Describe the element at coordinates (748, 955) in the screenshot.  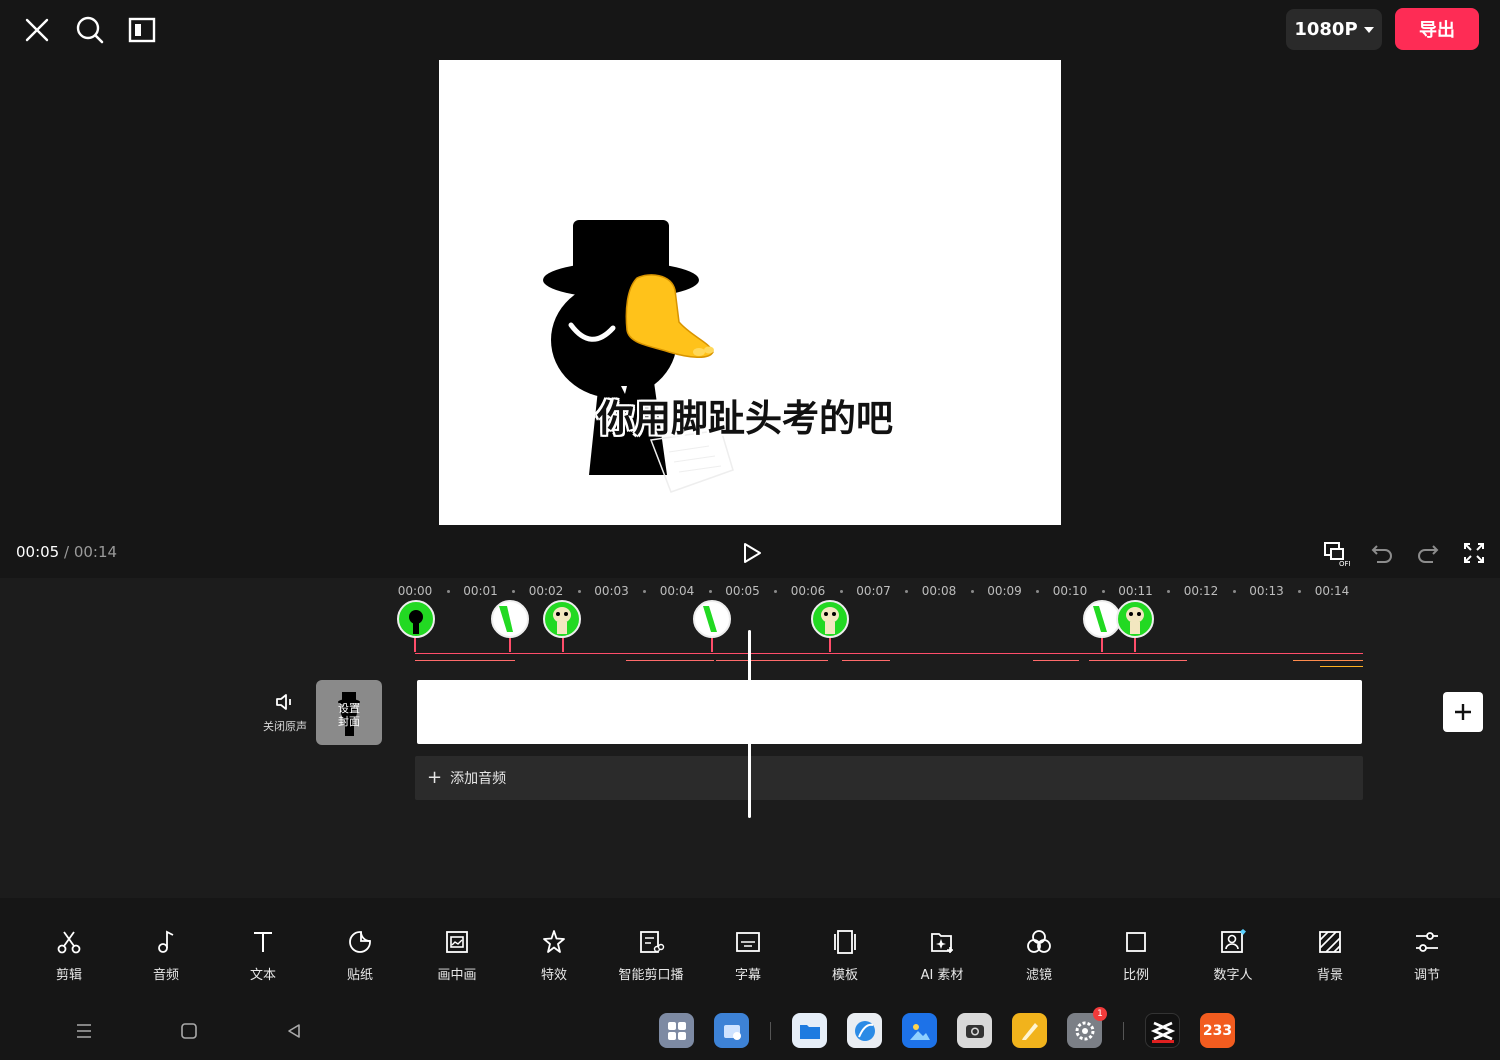
I see `toolbar-item-subtitle: 字幕` at that location.